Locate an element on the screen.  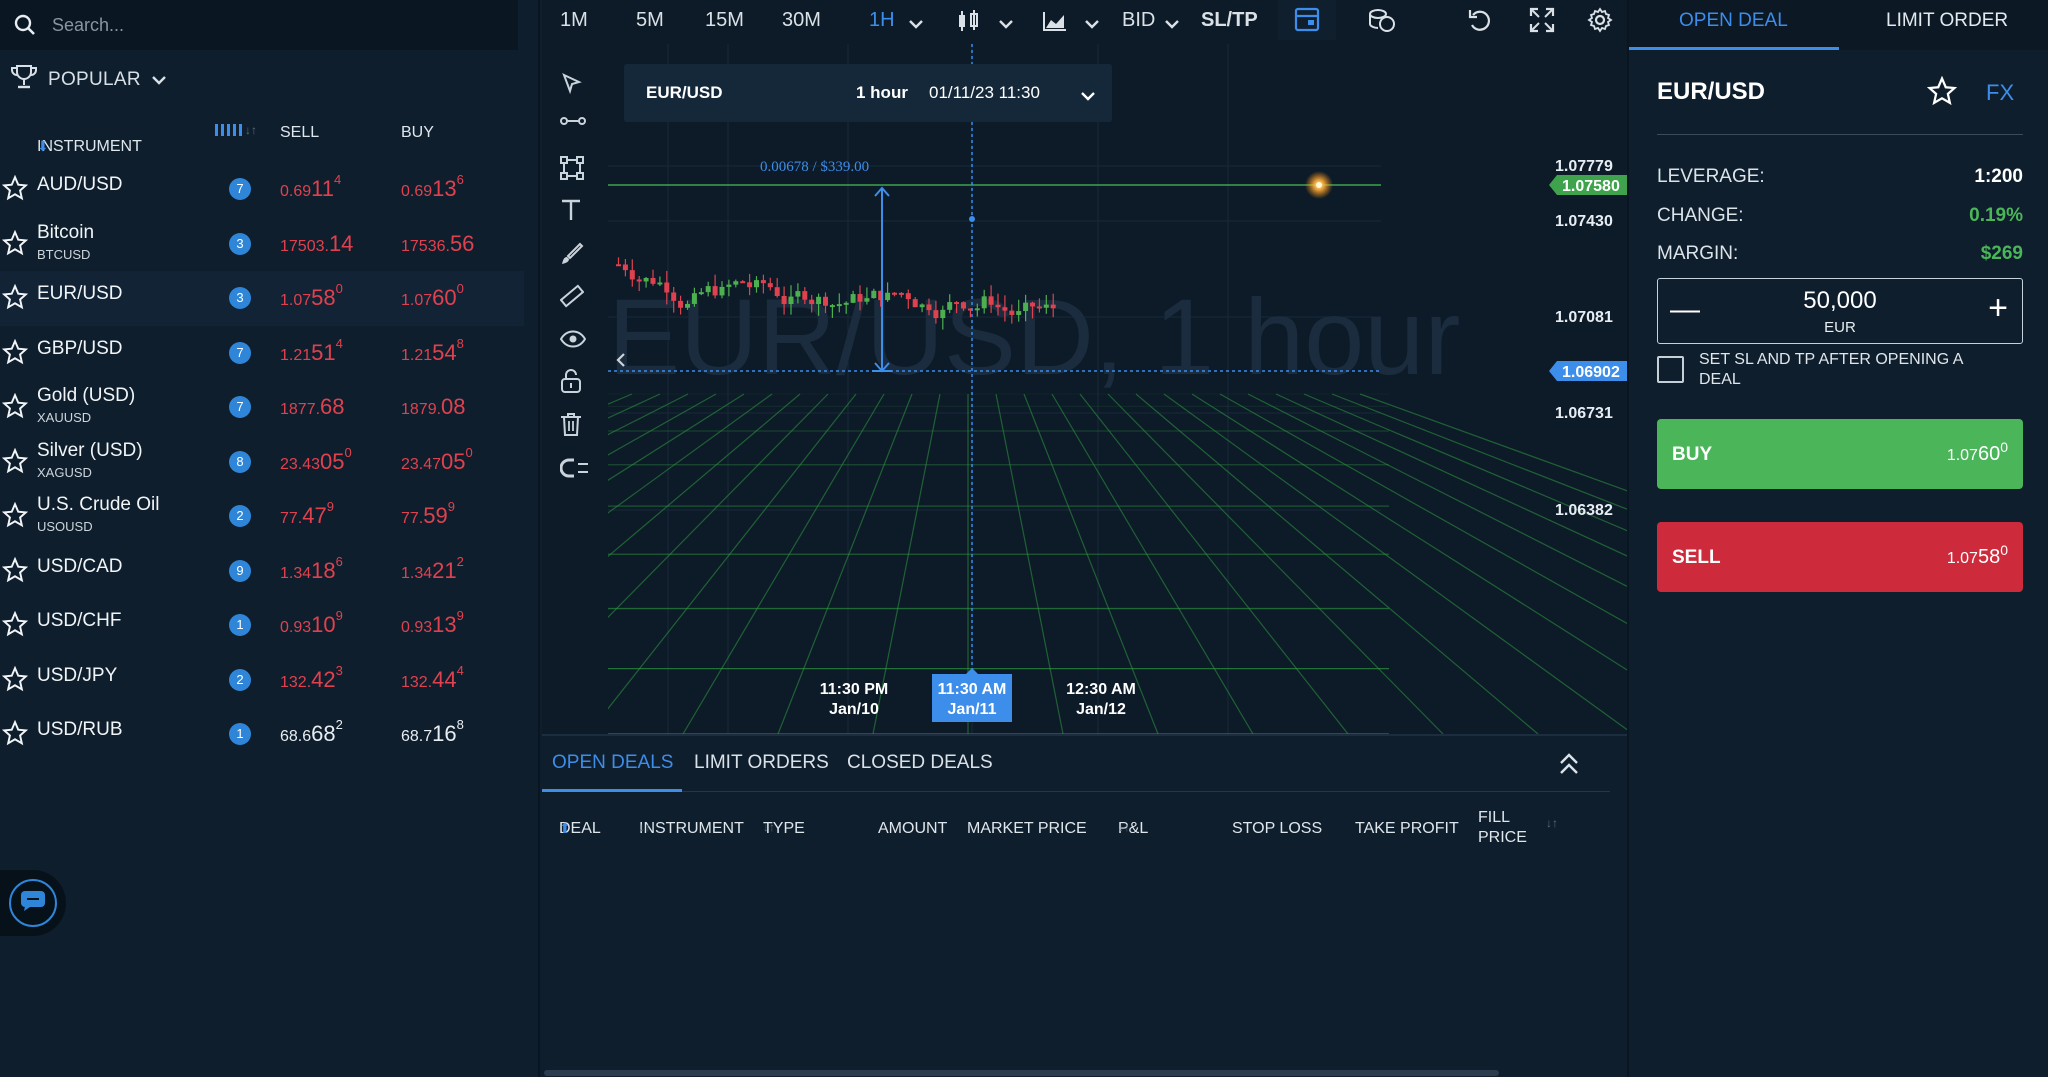
timeframe-1m: 1M is located at coordinates (574, 20).